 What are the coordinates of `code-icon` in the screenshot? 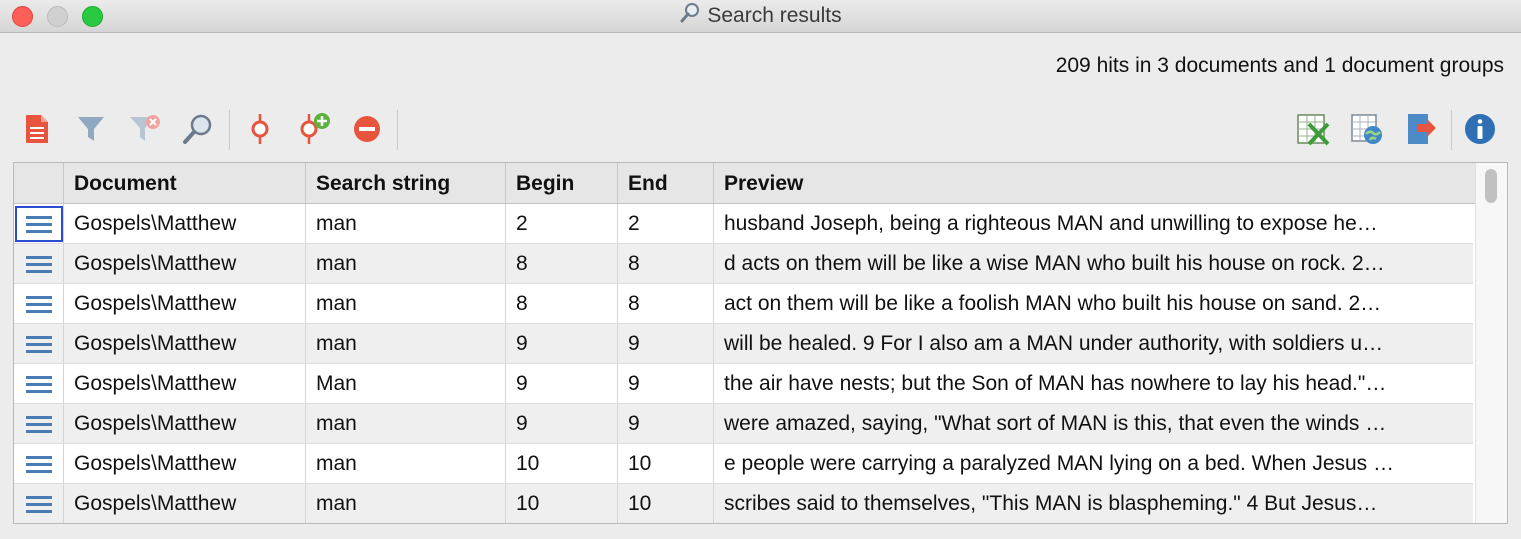 It's located at (260, 129).